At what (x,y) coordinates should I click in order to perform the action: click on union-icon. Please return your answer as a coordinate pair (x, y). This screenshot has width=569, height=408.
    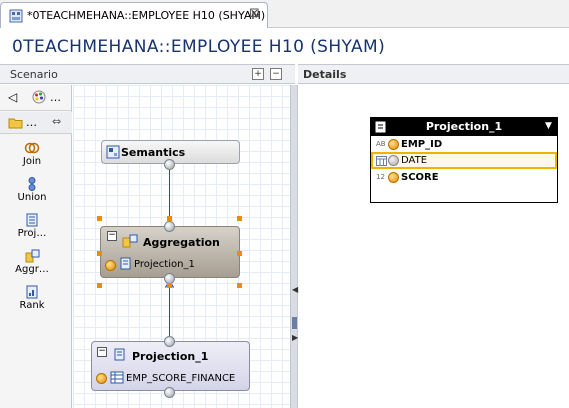
    Looking at the image, I should click on (32, 184).